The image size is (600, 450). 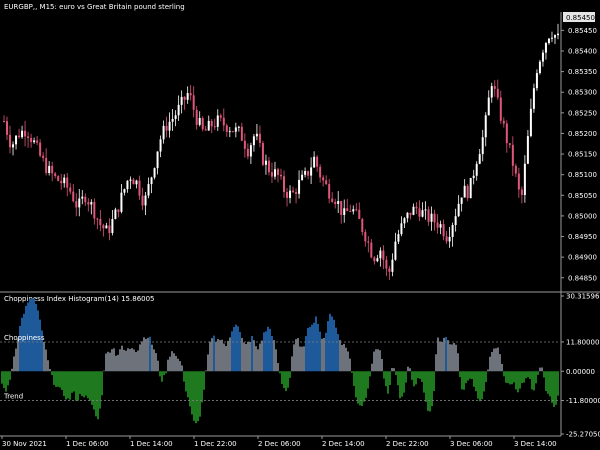 What do you see at coordinates (583, 435) in the screenshot?
I see `indicator-tick-label: -25.27050` at bounding box center [583, 435].